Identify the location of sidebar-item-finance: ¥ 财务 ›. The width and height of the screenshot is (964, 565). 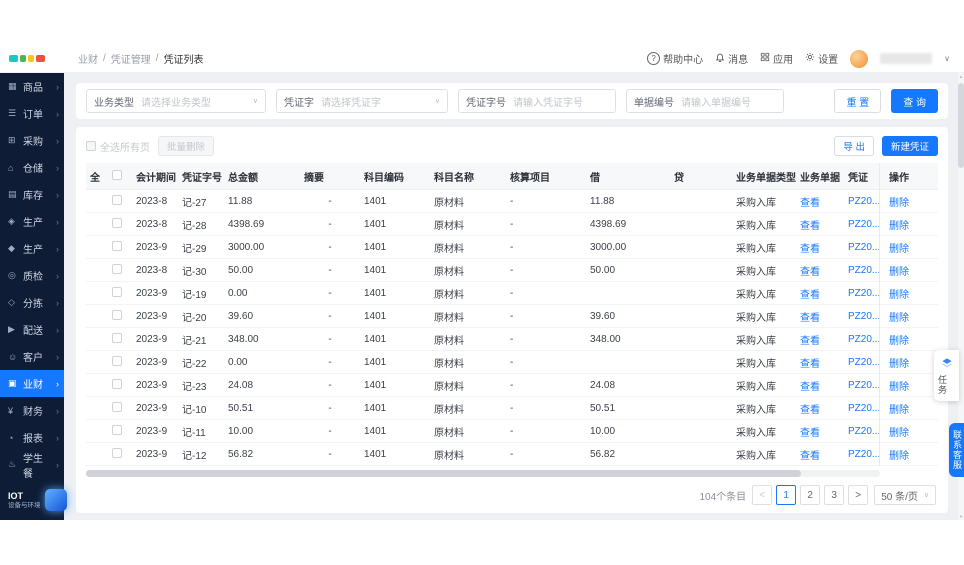
(32, 410).